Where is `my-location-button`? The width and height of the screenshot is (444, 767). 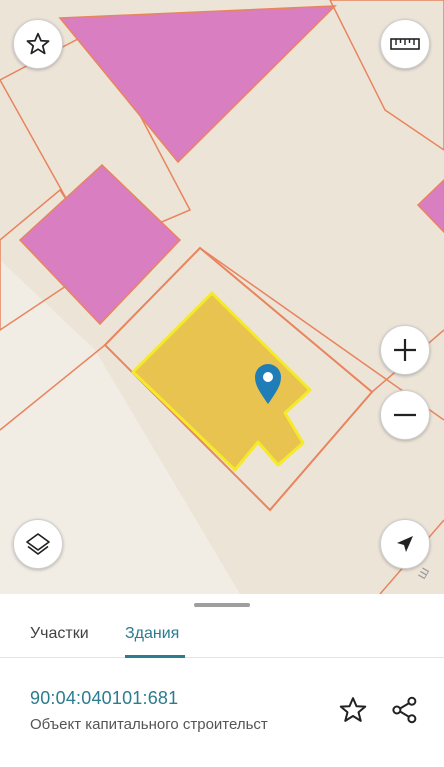 my-location-button is located at coordinates (405, 544).